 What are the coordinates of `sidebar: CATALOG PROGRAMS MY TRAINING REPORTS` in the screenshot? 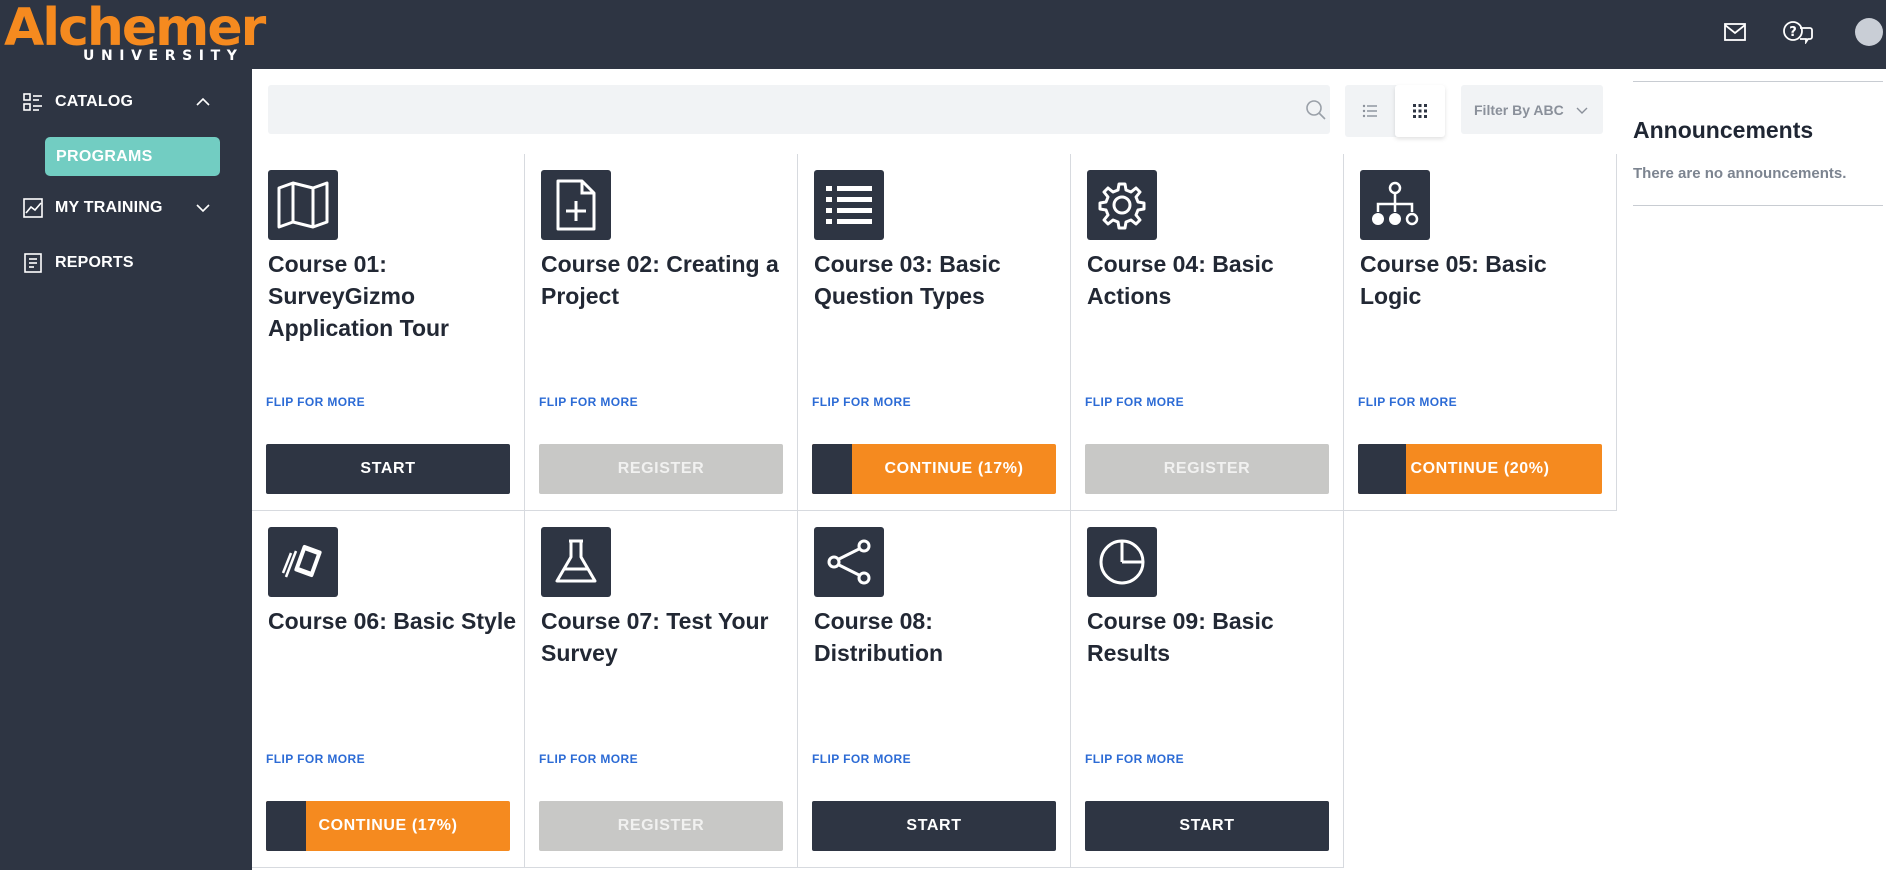 It's located at (126, 469).